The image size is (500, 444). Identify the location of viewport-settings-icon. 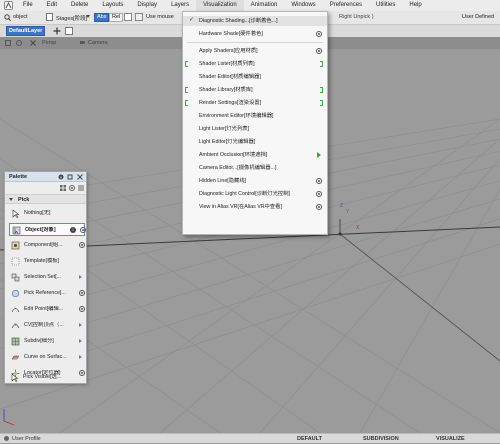
(19, 43).